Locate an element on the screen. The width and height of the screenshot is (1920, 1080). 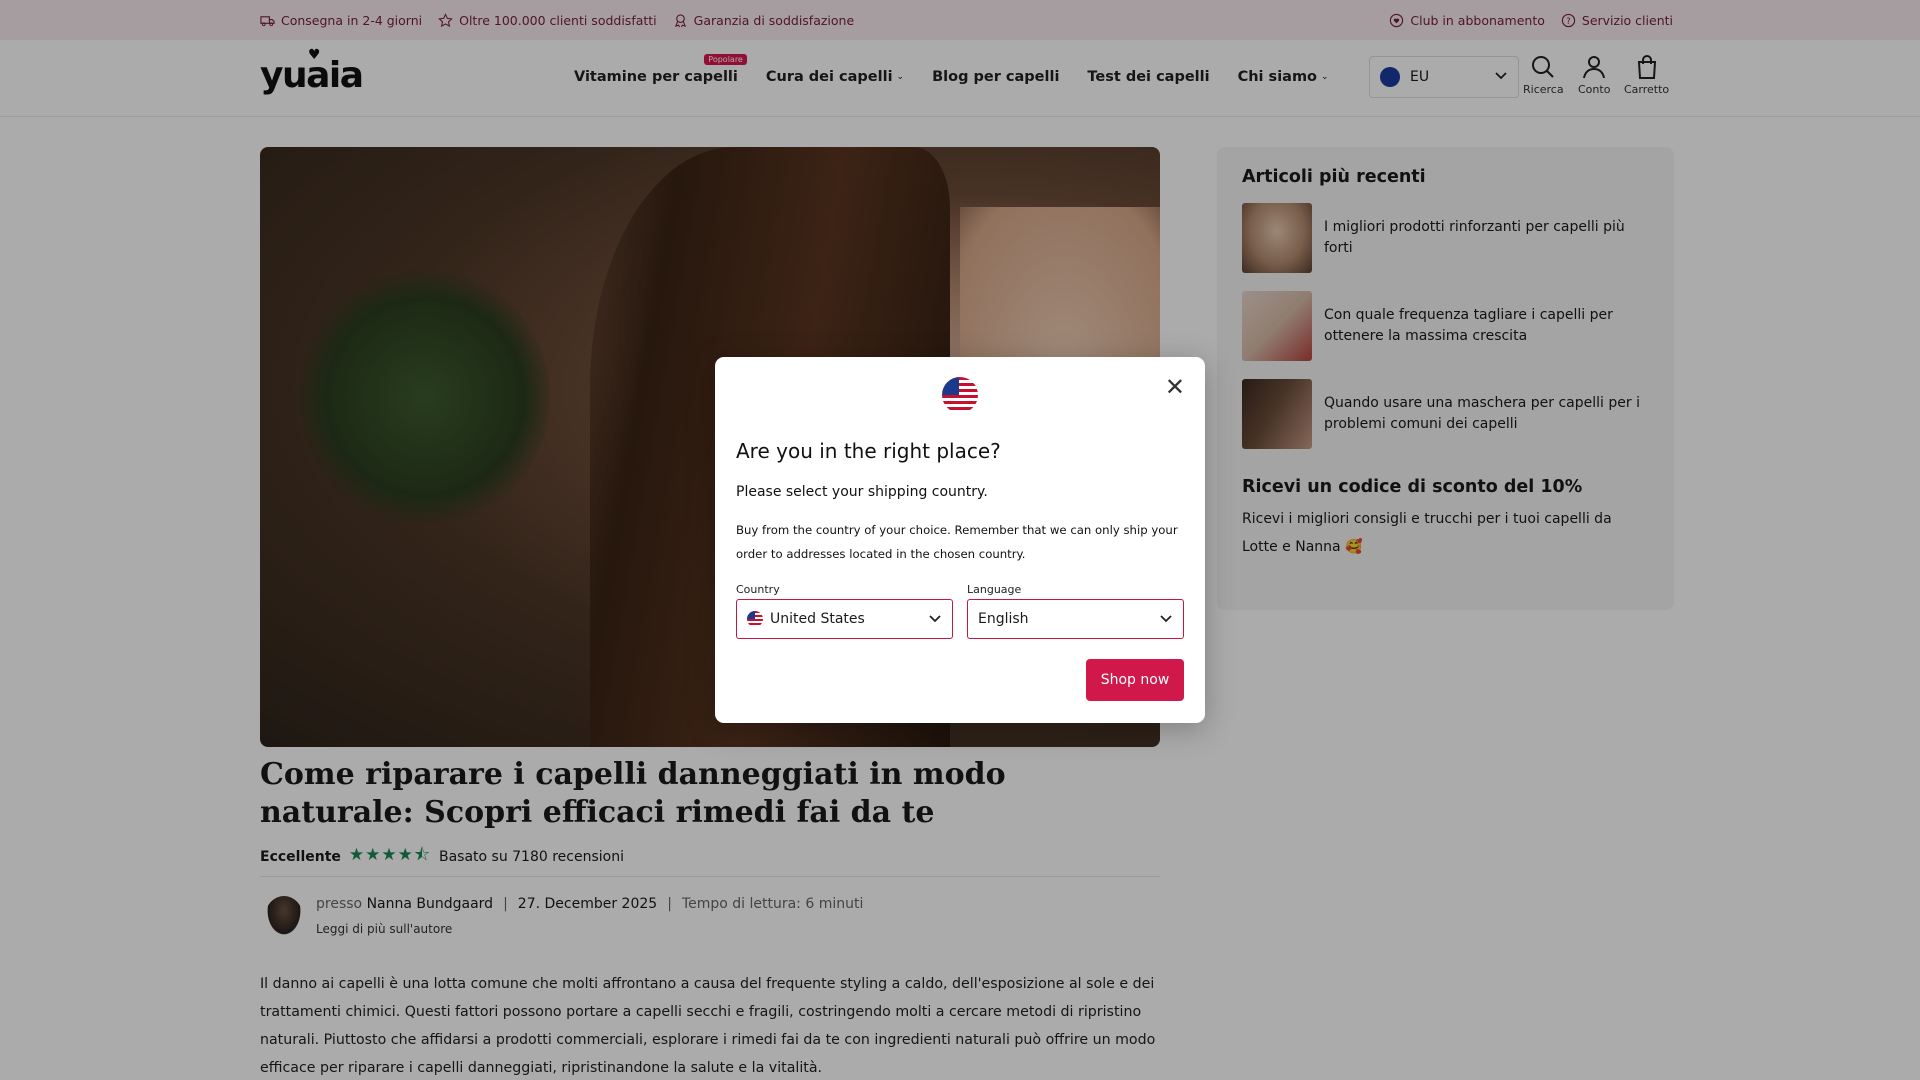
country-label: Country is located at coordinates (758, 589).